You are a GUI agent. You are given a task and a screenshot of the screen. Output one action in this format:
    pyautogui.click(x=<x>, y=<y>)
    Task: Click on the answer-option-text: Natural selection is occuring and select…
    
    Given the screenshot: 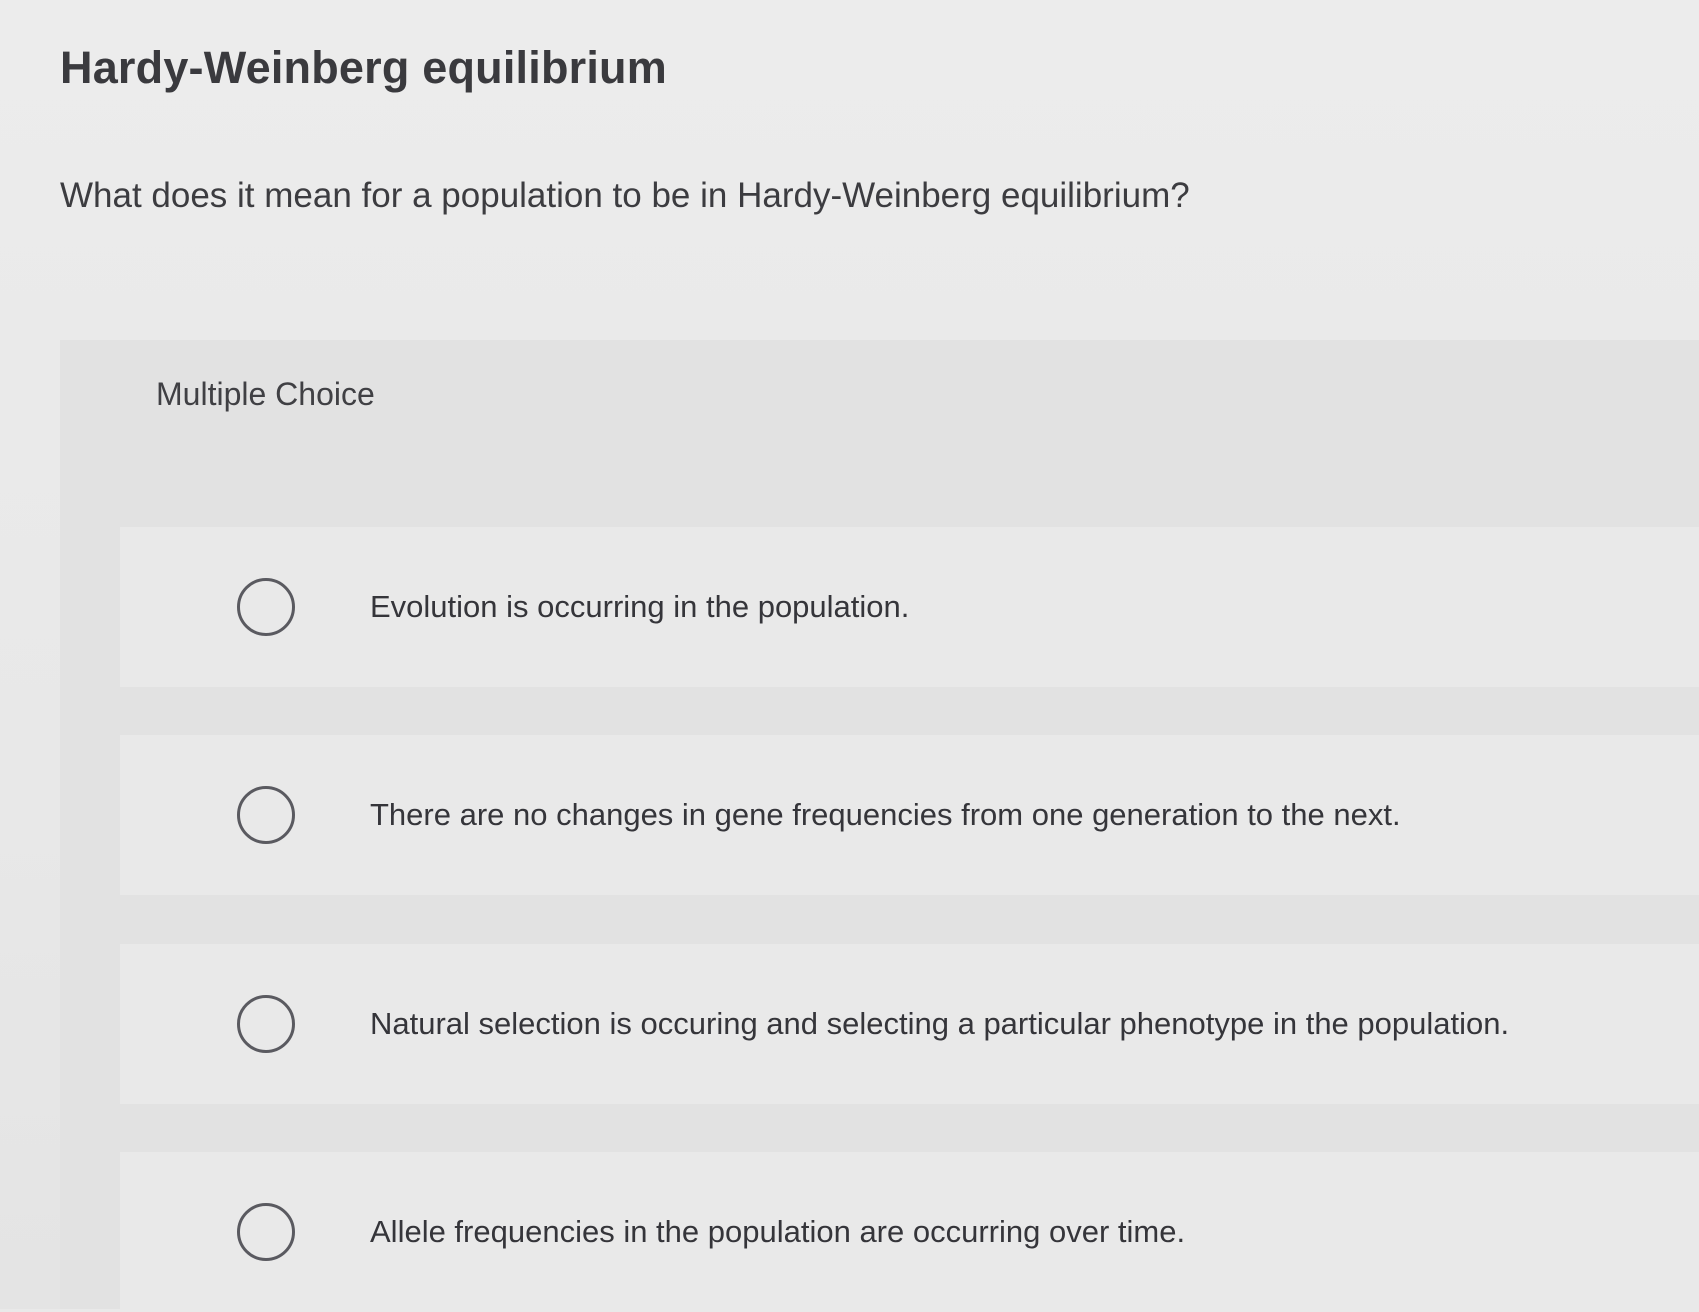 What is the action you would take?
    pyautogui.click(x=940, y=1023)
    